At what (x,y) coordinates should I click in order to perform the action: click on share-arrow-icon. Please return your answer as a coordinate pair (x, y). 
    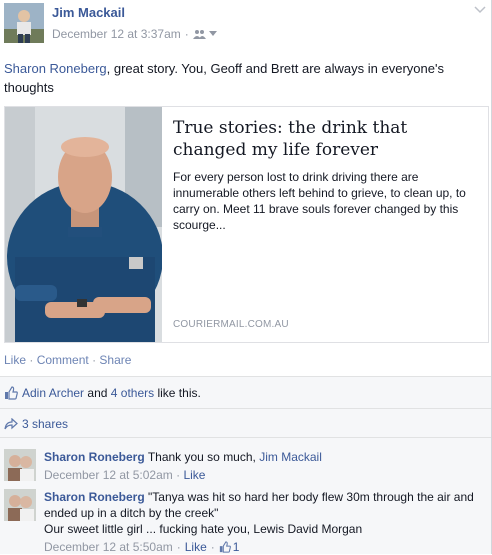
    Looking at the image, I should click on (11, 424).